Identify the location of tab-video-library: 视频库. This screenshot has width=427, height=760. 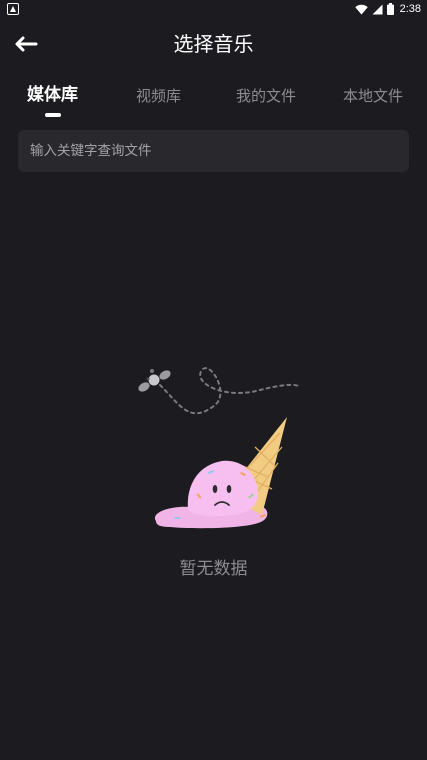
(158, 96).